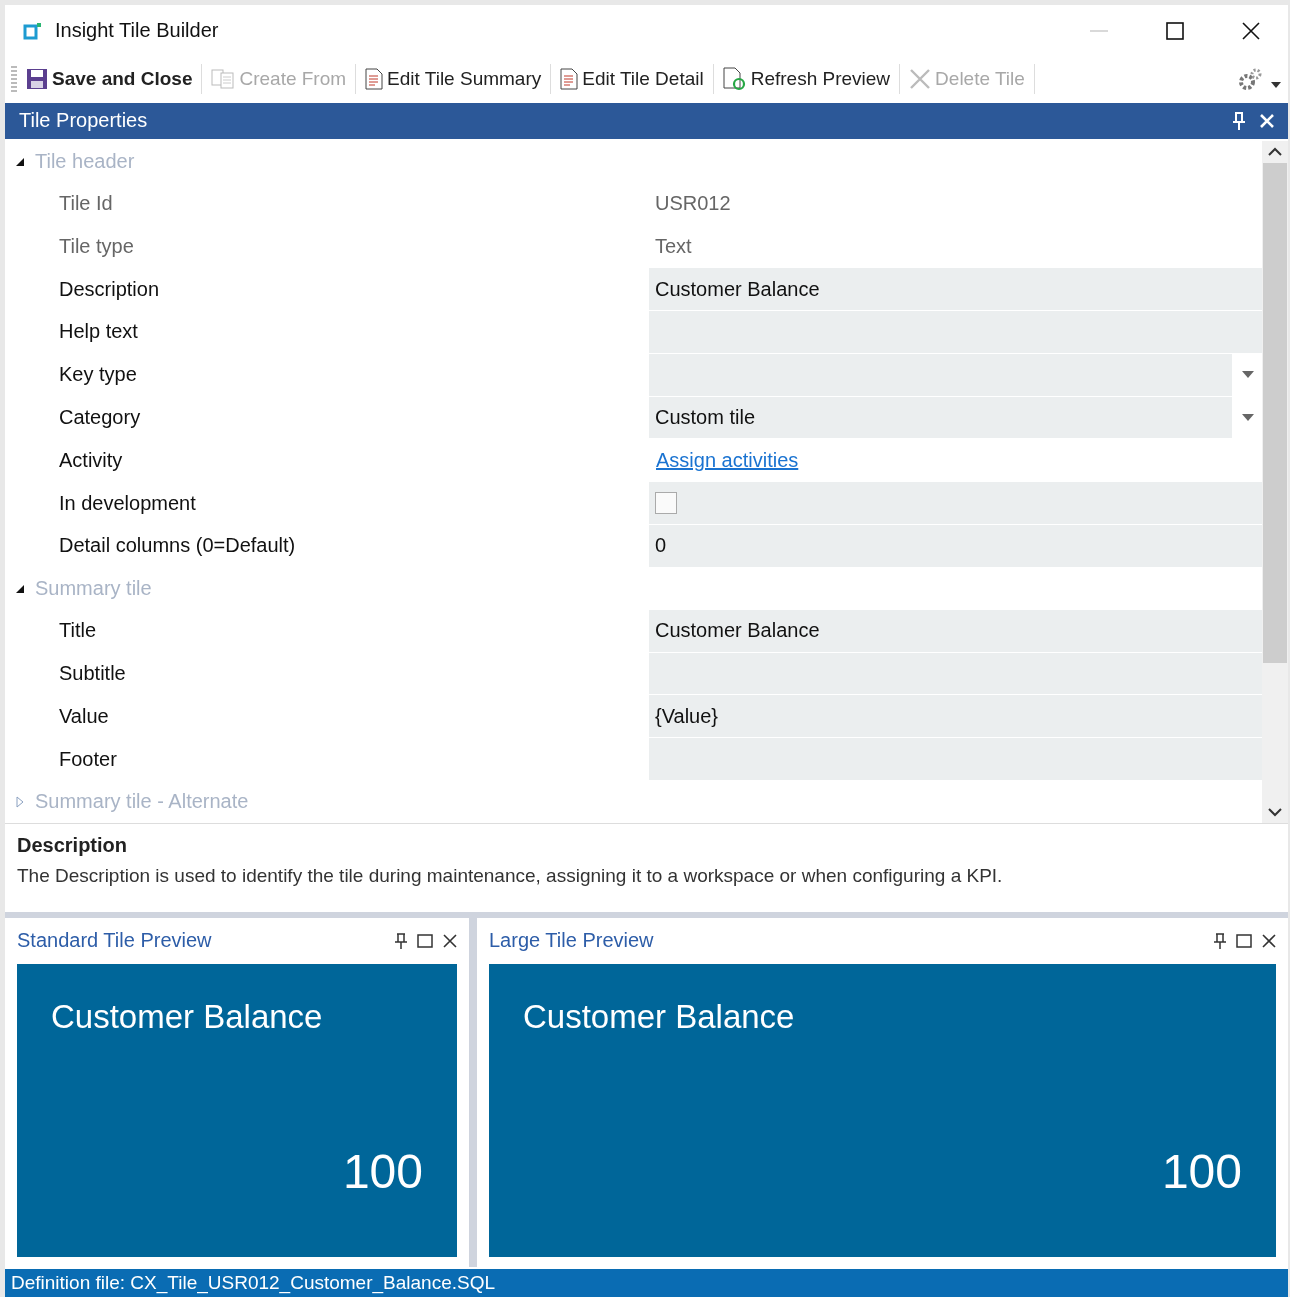  I want to click on preview-title: Large Tile Preview, so click(571, 941).